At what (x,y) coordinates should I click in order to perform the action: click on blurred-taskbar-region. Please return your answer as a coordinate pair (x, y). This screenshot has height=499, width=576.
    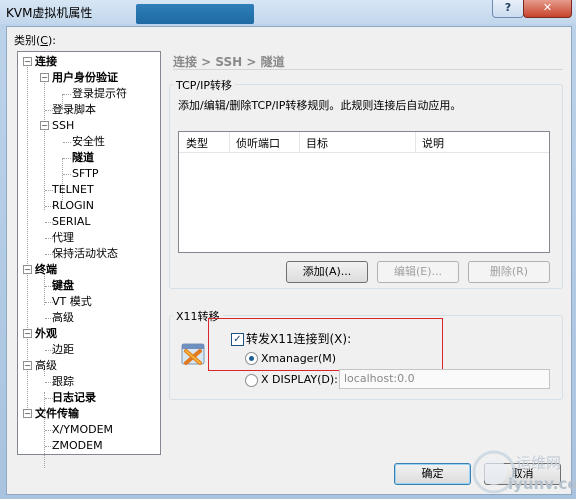
    Looking at the image, I should click on (195, 14).